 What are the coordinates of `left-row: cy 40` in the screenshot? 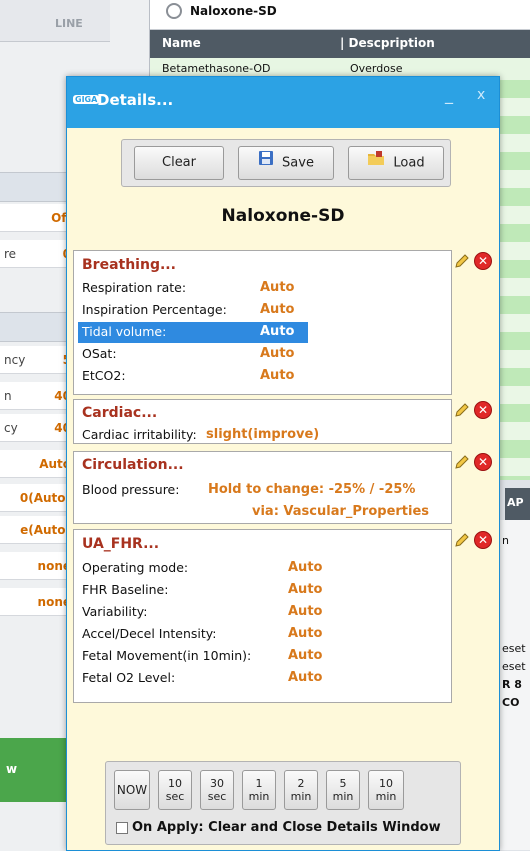 It's located at (37, 428).